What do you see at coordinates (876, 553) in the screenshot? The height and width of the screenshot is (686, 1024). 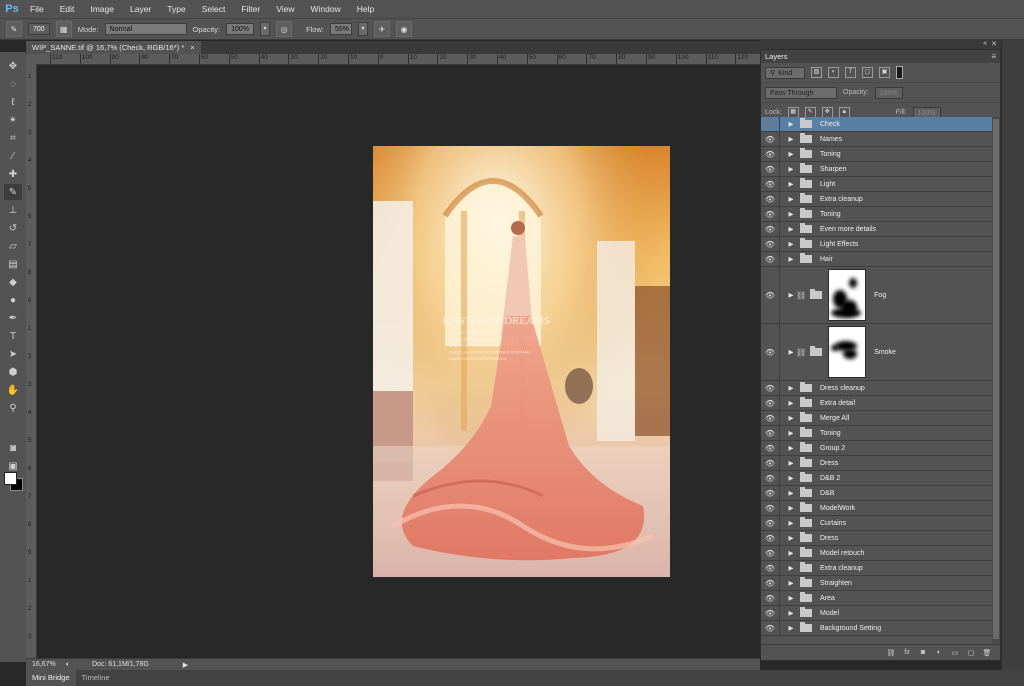 I see `layer-row: 👁︎ ▶ Model retouch` at bounding box center [876, 553].